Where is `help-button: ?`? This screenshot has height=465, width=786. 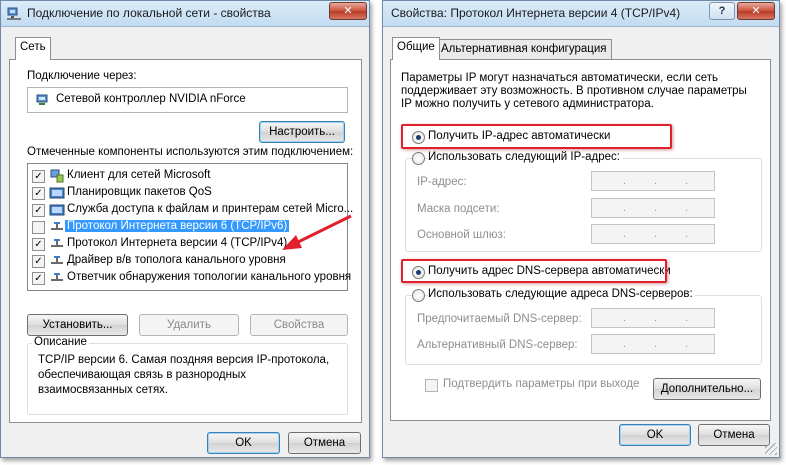 help-button: ? is located at coordinates (722, 11).